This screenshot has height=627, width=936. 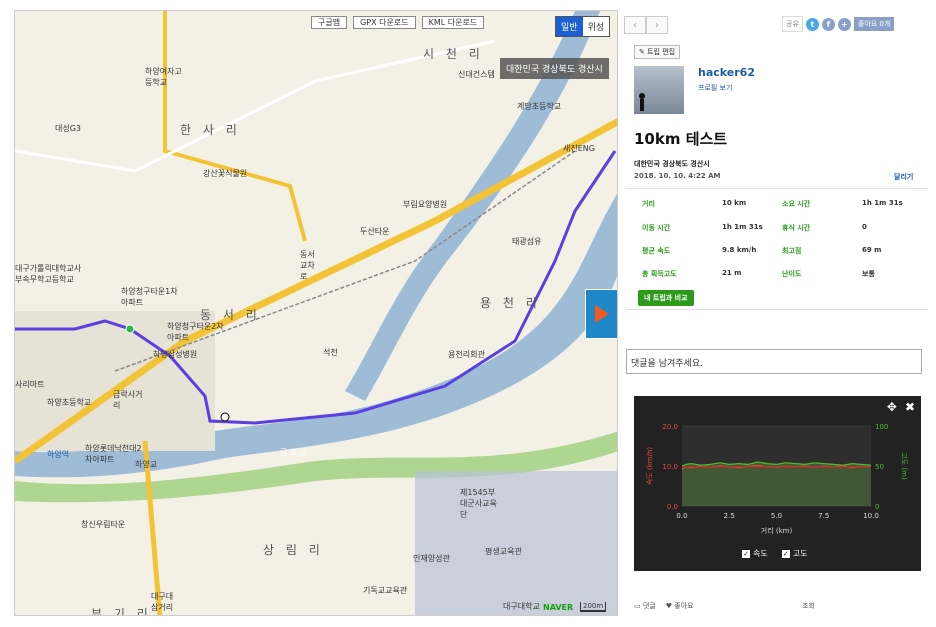 I want to click on close-icon: ✖, so click(x=910, y=407).